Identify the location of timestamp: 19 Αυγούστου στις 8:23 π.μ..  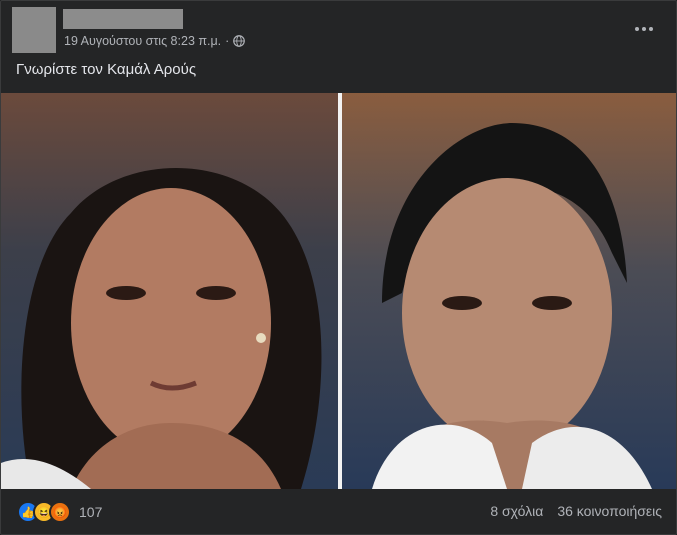
(142, 41).